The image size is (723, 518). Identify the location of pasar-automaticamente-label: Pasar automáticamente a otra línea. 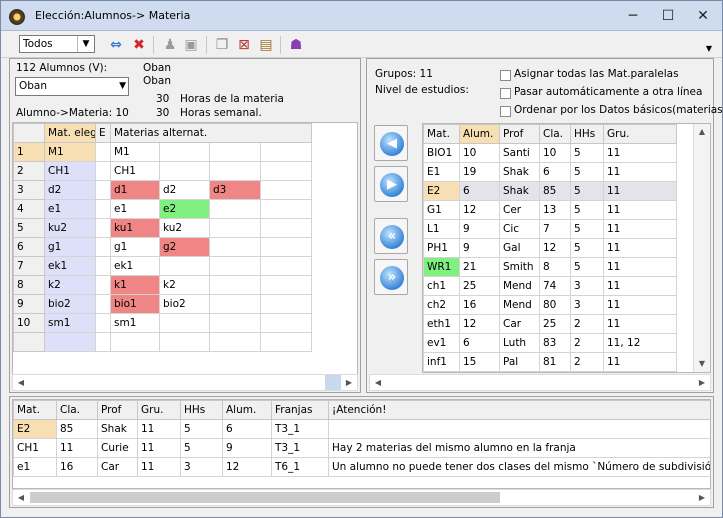
(608, 92).